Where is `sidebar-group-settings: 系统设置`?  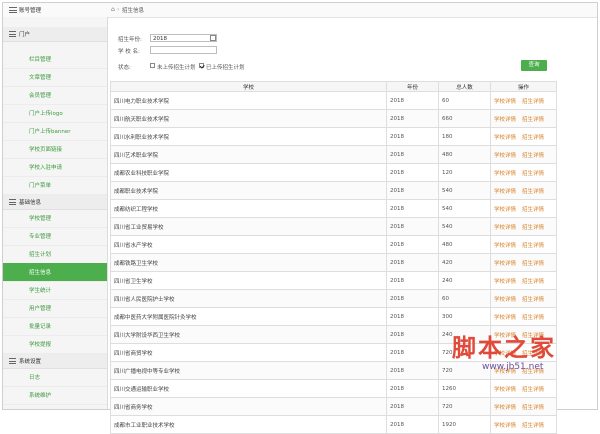 sidebar-group-settings: 系统设置 is located at coordinates (55, 361).